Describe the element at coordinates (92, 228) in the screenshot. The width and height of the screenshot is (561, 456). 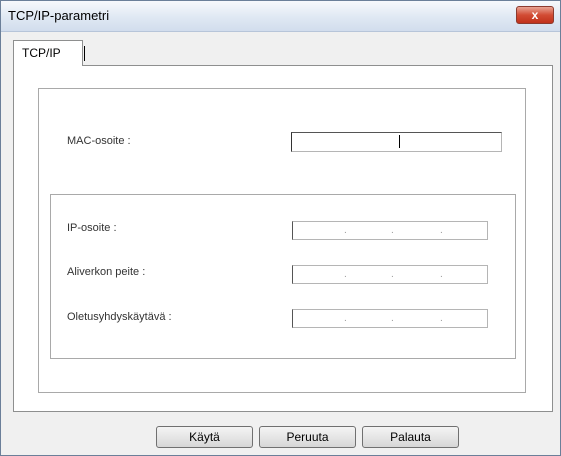
I see `ip-address-label: IP-osoite :` at that location.